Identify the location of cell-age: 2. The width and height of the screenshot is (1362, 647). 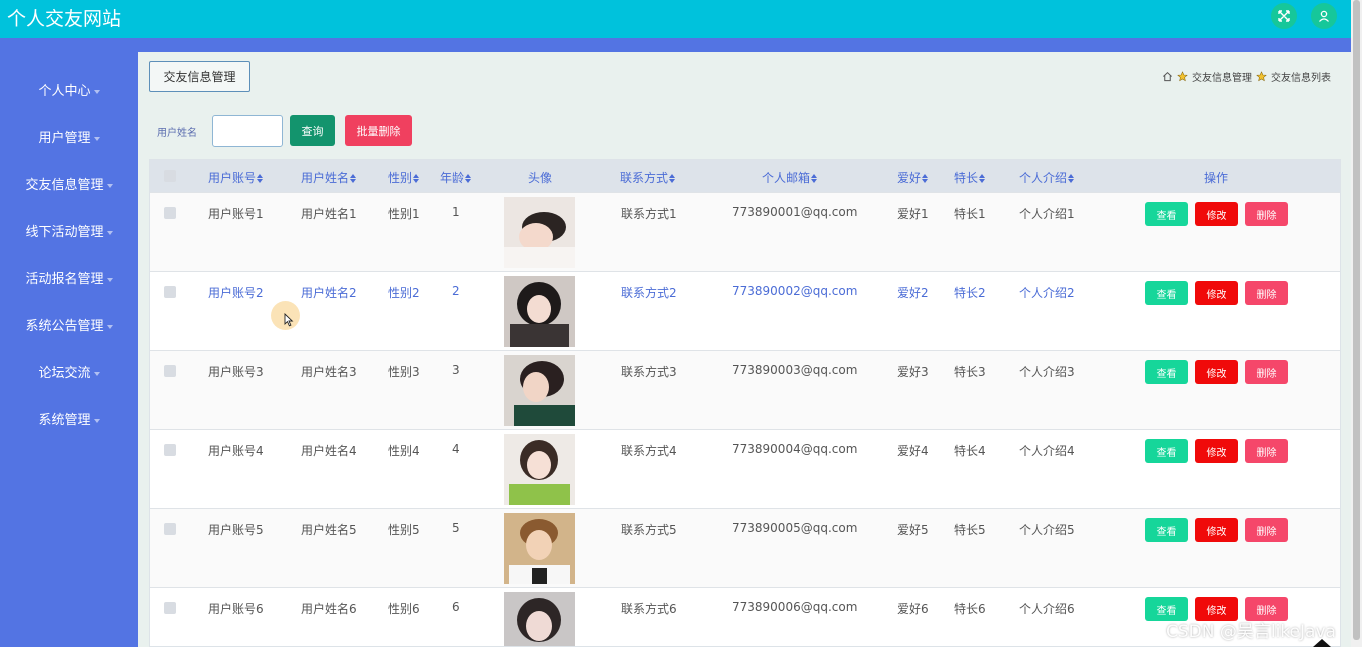
(456, 291).